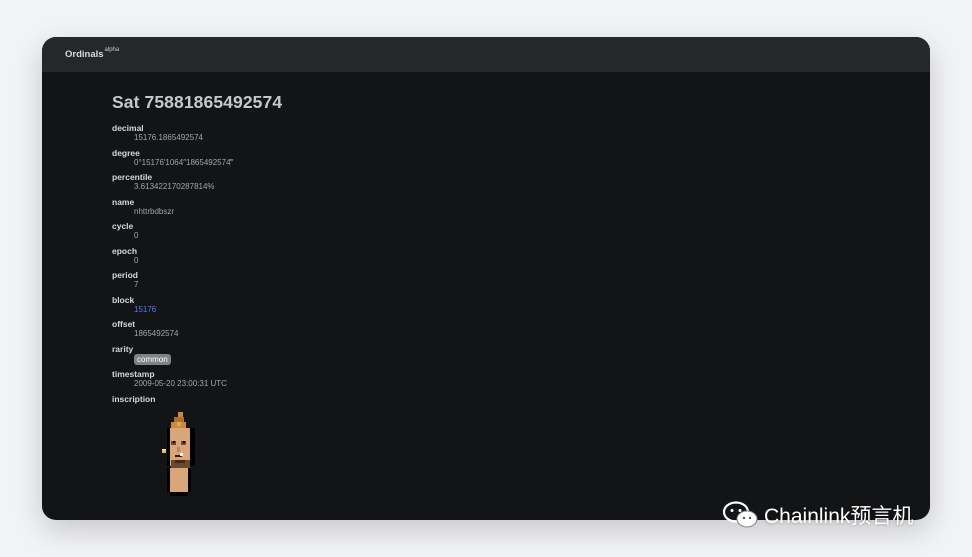  Describe the element at coordinates (123, 201) in the screenshot. I see `name-label: name` at that location.